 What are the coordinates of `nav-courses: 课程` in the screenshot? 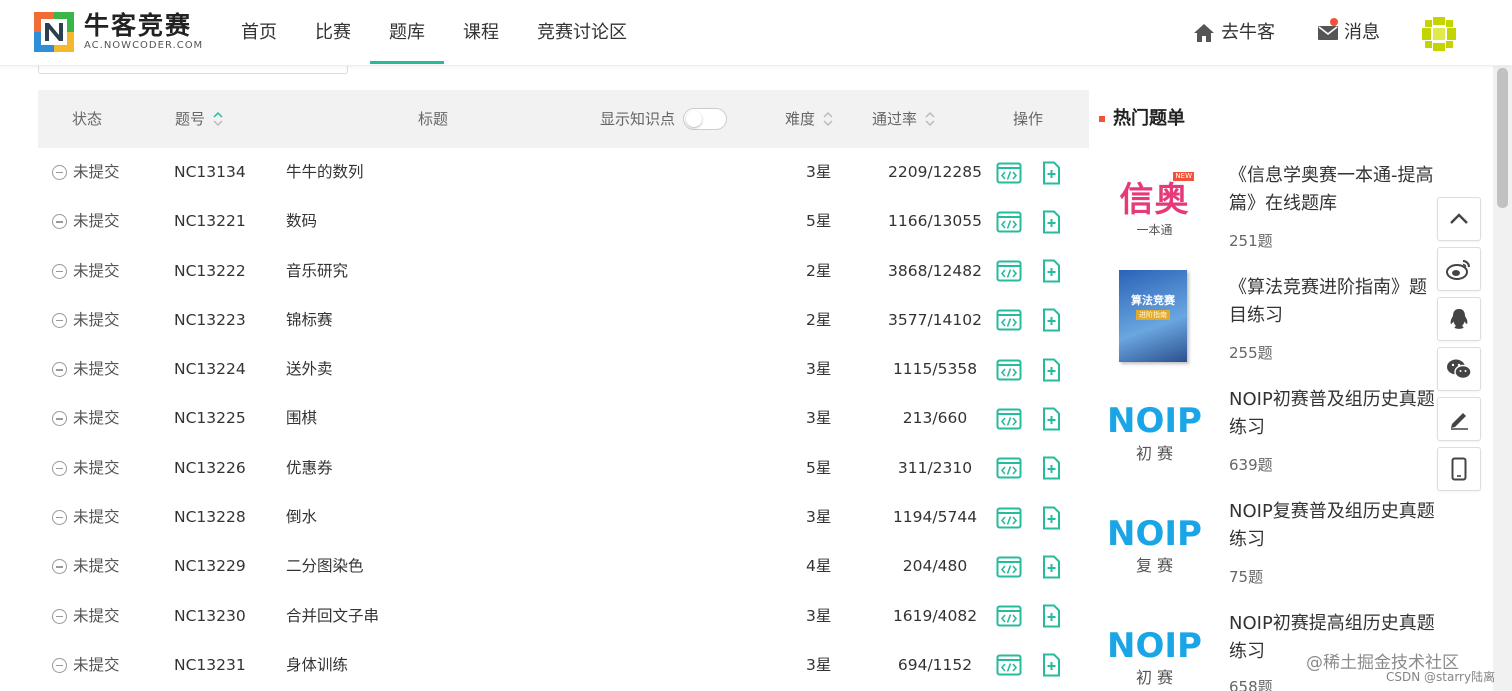 It's located at (481, 33).